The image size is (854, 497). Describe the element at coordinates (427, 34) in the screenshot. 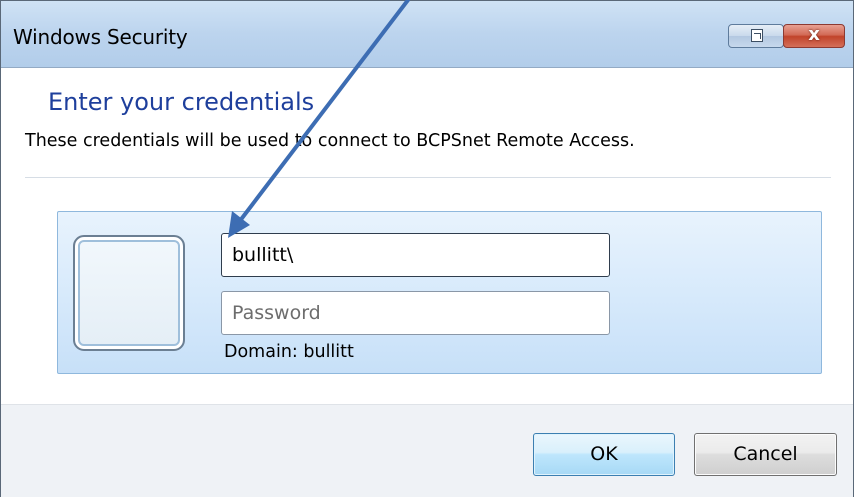

I see `title-bar: Windows Security x` at that location.